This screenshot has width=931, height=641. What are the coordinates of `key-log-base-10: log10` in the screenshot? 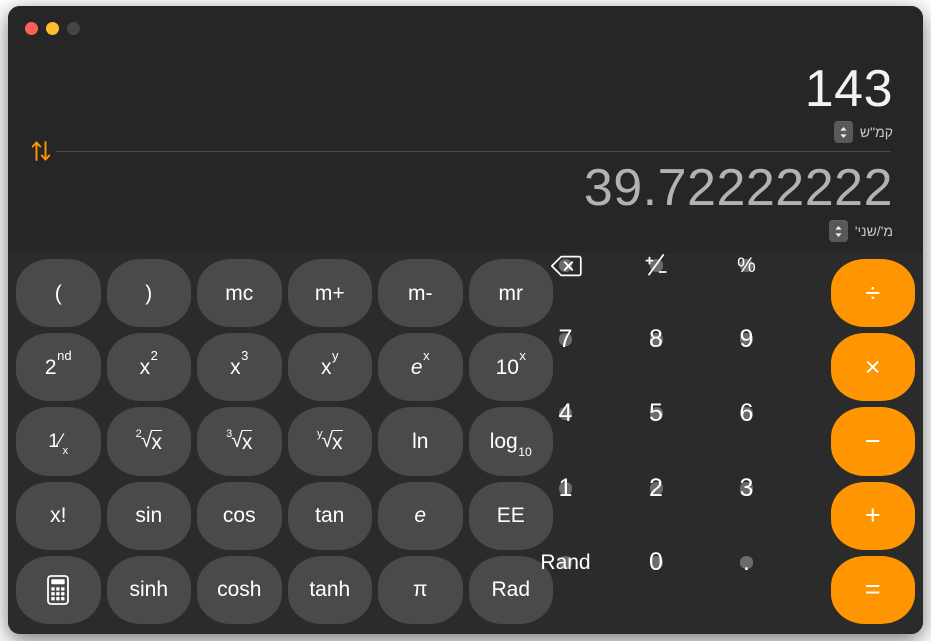 It's located at (510, 441).